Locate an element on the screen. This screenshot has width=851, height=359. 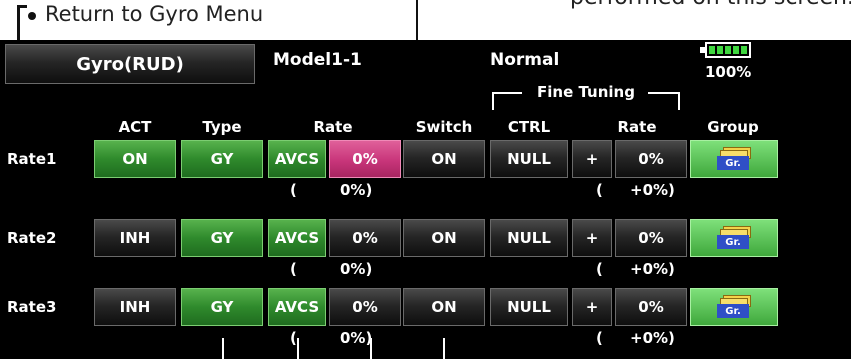
row-label: Rate1 is located at coordinates (32, 159).